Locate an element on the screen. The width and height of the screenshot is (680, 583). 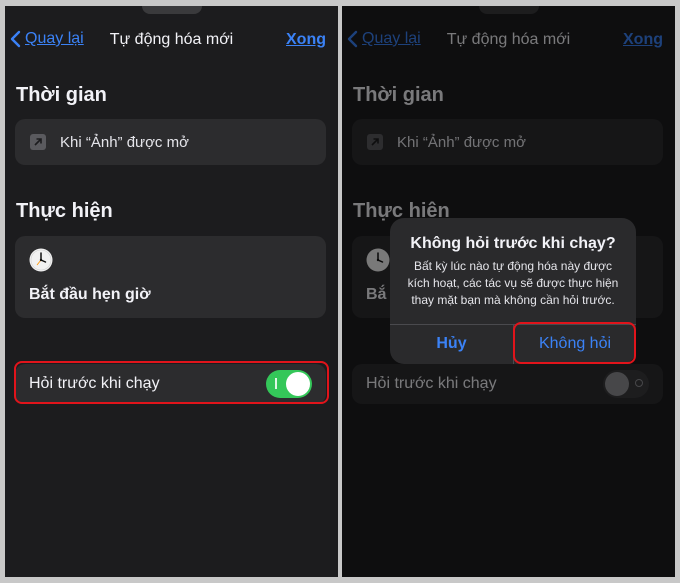
action-text: Bắt đầu hẹn giờ is located at coordinates (90, 294).